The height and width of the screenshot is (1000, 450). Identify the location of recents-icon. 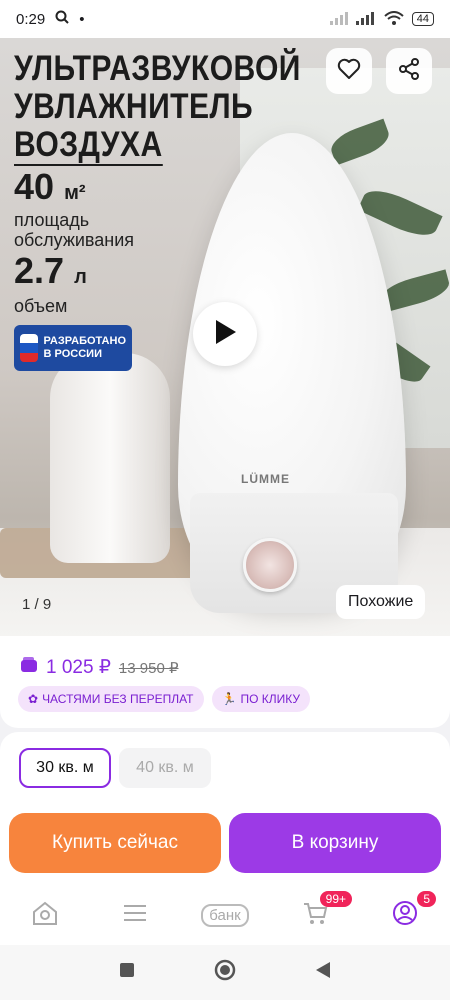
(127, 972).